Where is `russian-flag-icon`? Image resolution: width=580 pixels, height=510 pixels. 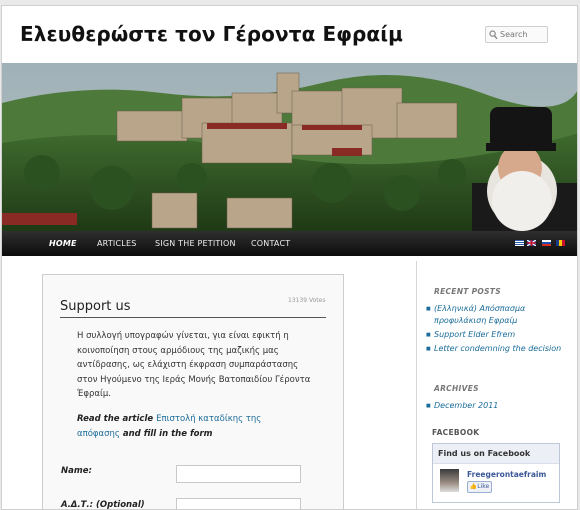
russian-flag-icon is located at coordinates (546, 243).